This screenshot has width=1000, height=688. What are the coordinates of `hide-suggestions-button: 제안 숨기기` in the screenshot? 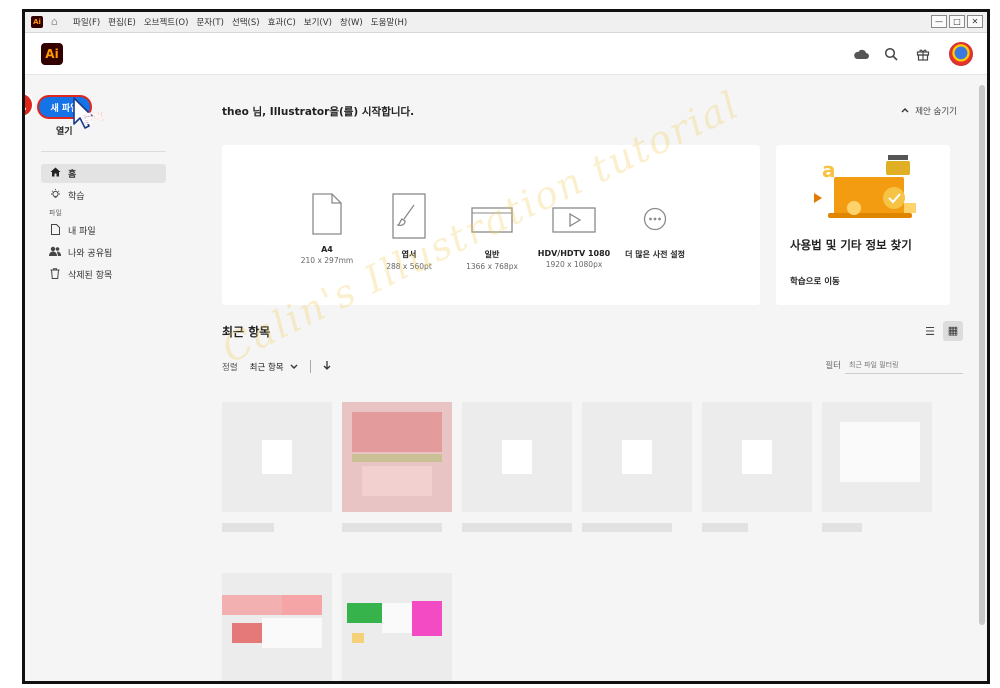 It's located at (929, 111).